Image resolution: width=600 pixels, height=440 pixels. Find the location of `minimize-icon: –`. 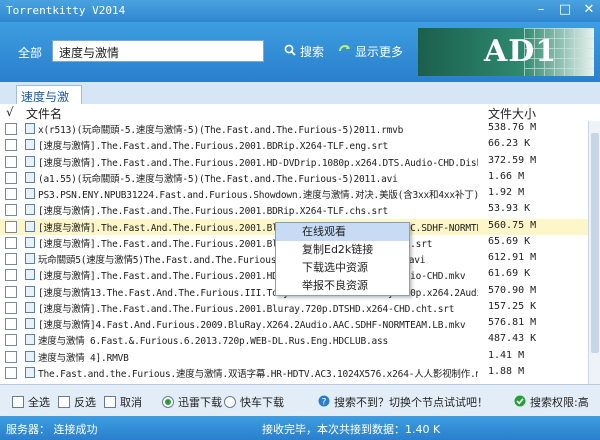

minimize-icon: – is located at coordinates (541, 9).